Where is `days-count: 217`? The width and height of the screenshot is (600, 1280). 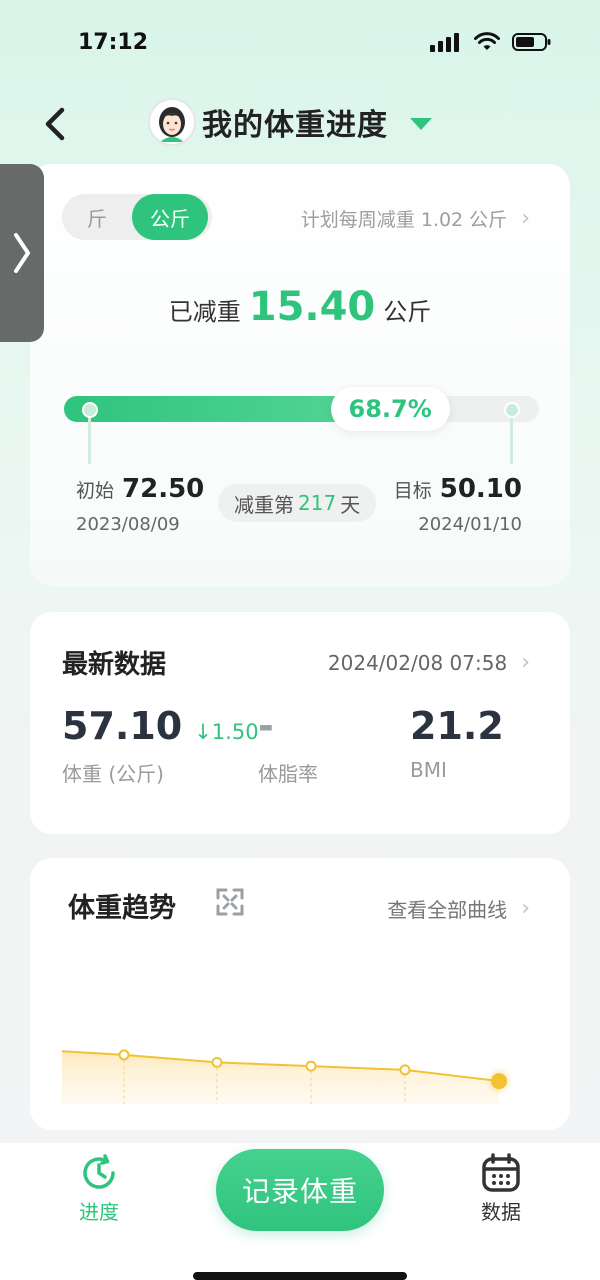
days-count: 217 is located at coordinates (317, 503).